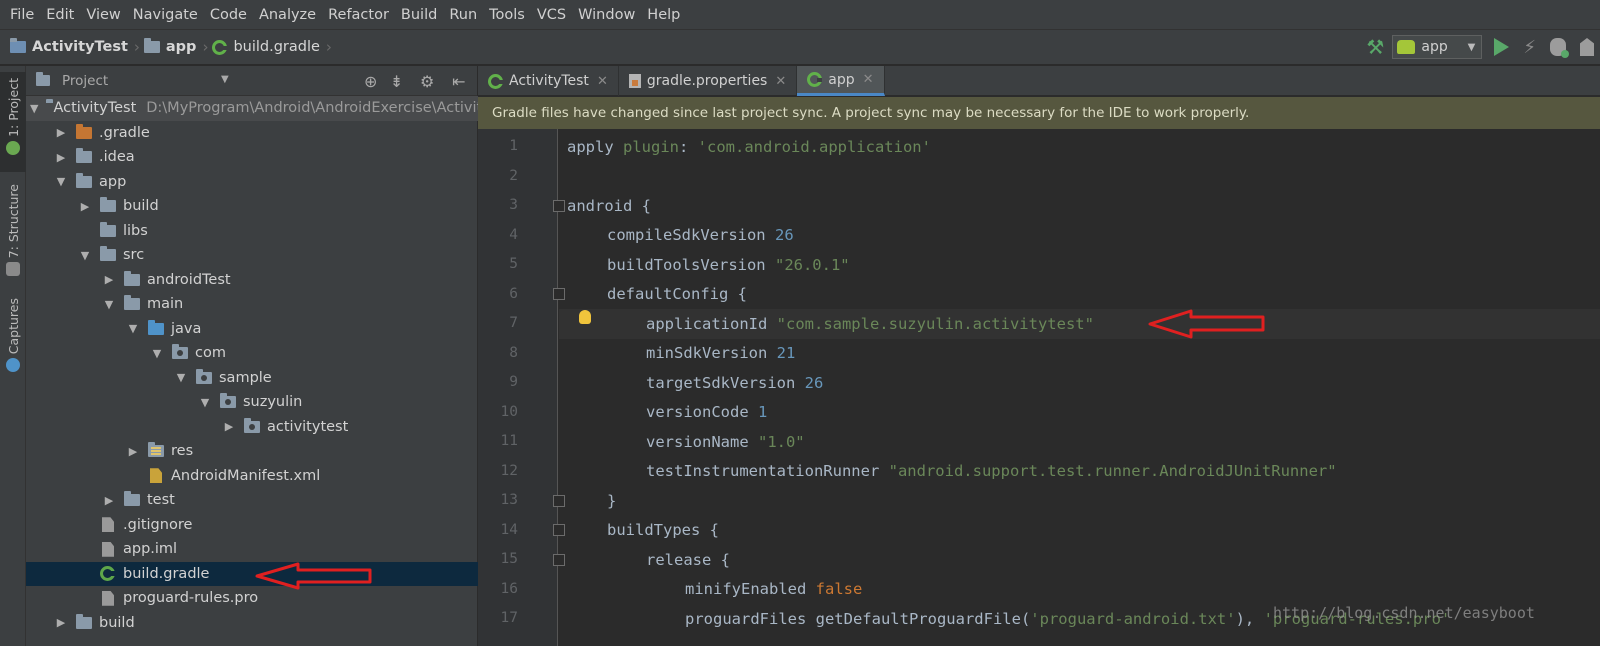  Describe the element at coordinates (507, 15) in the screenshot. I see `menu-tools: Tools` at that location.